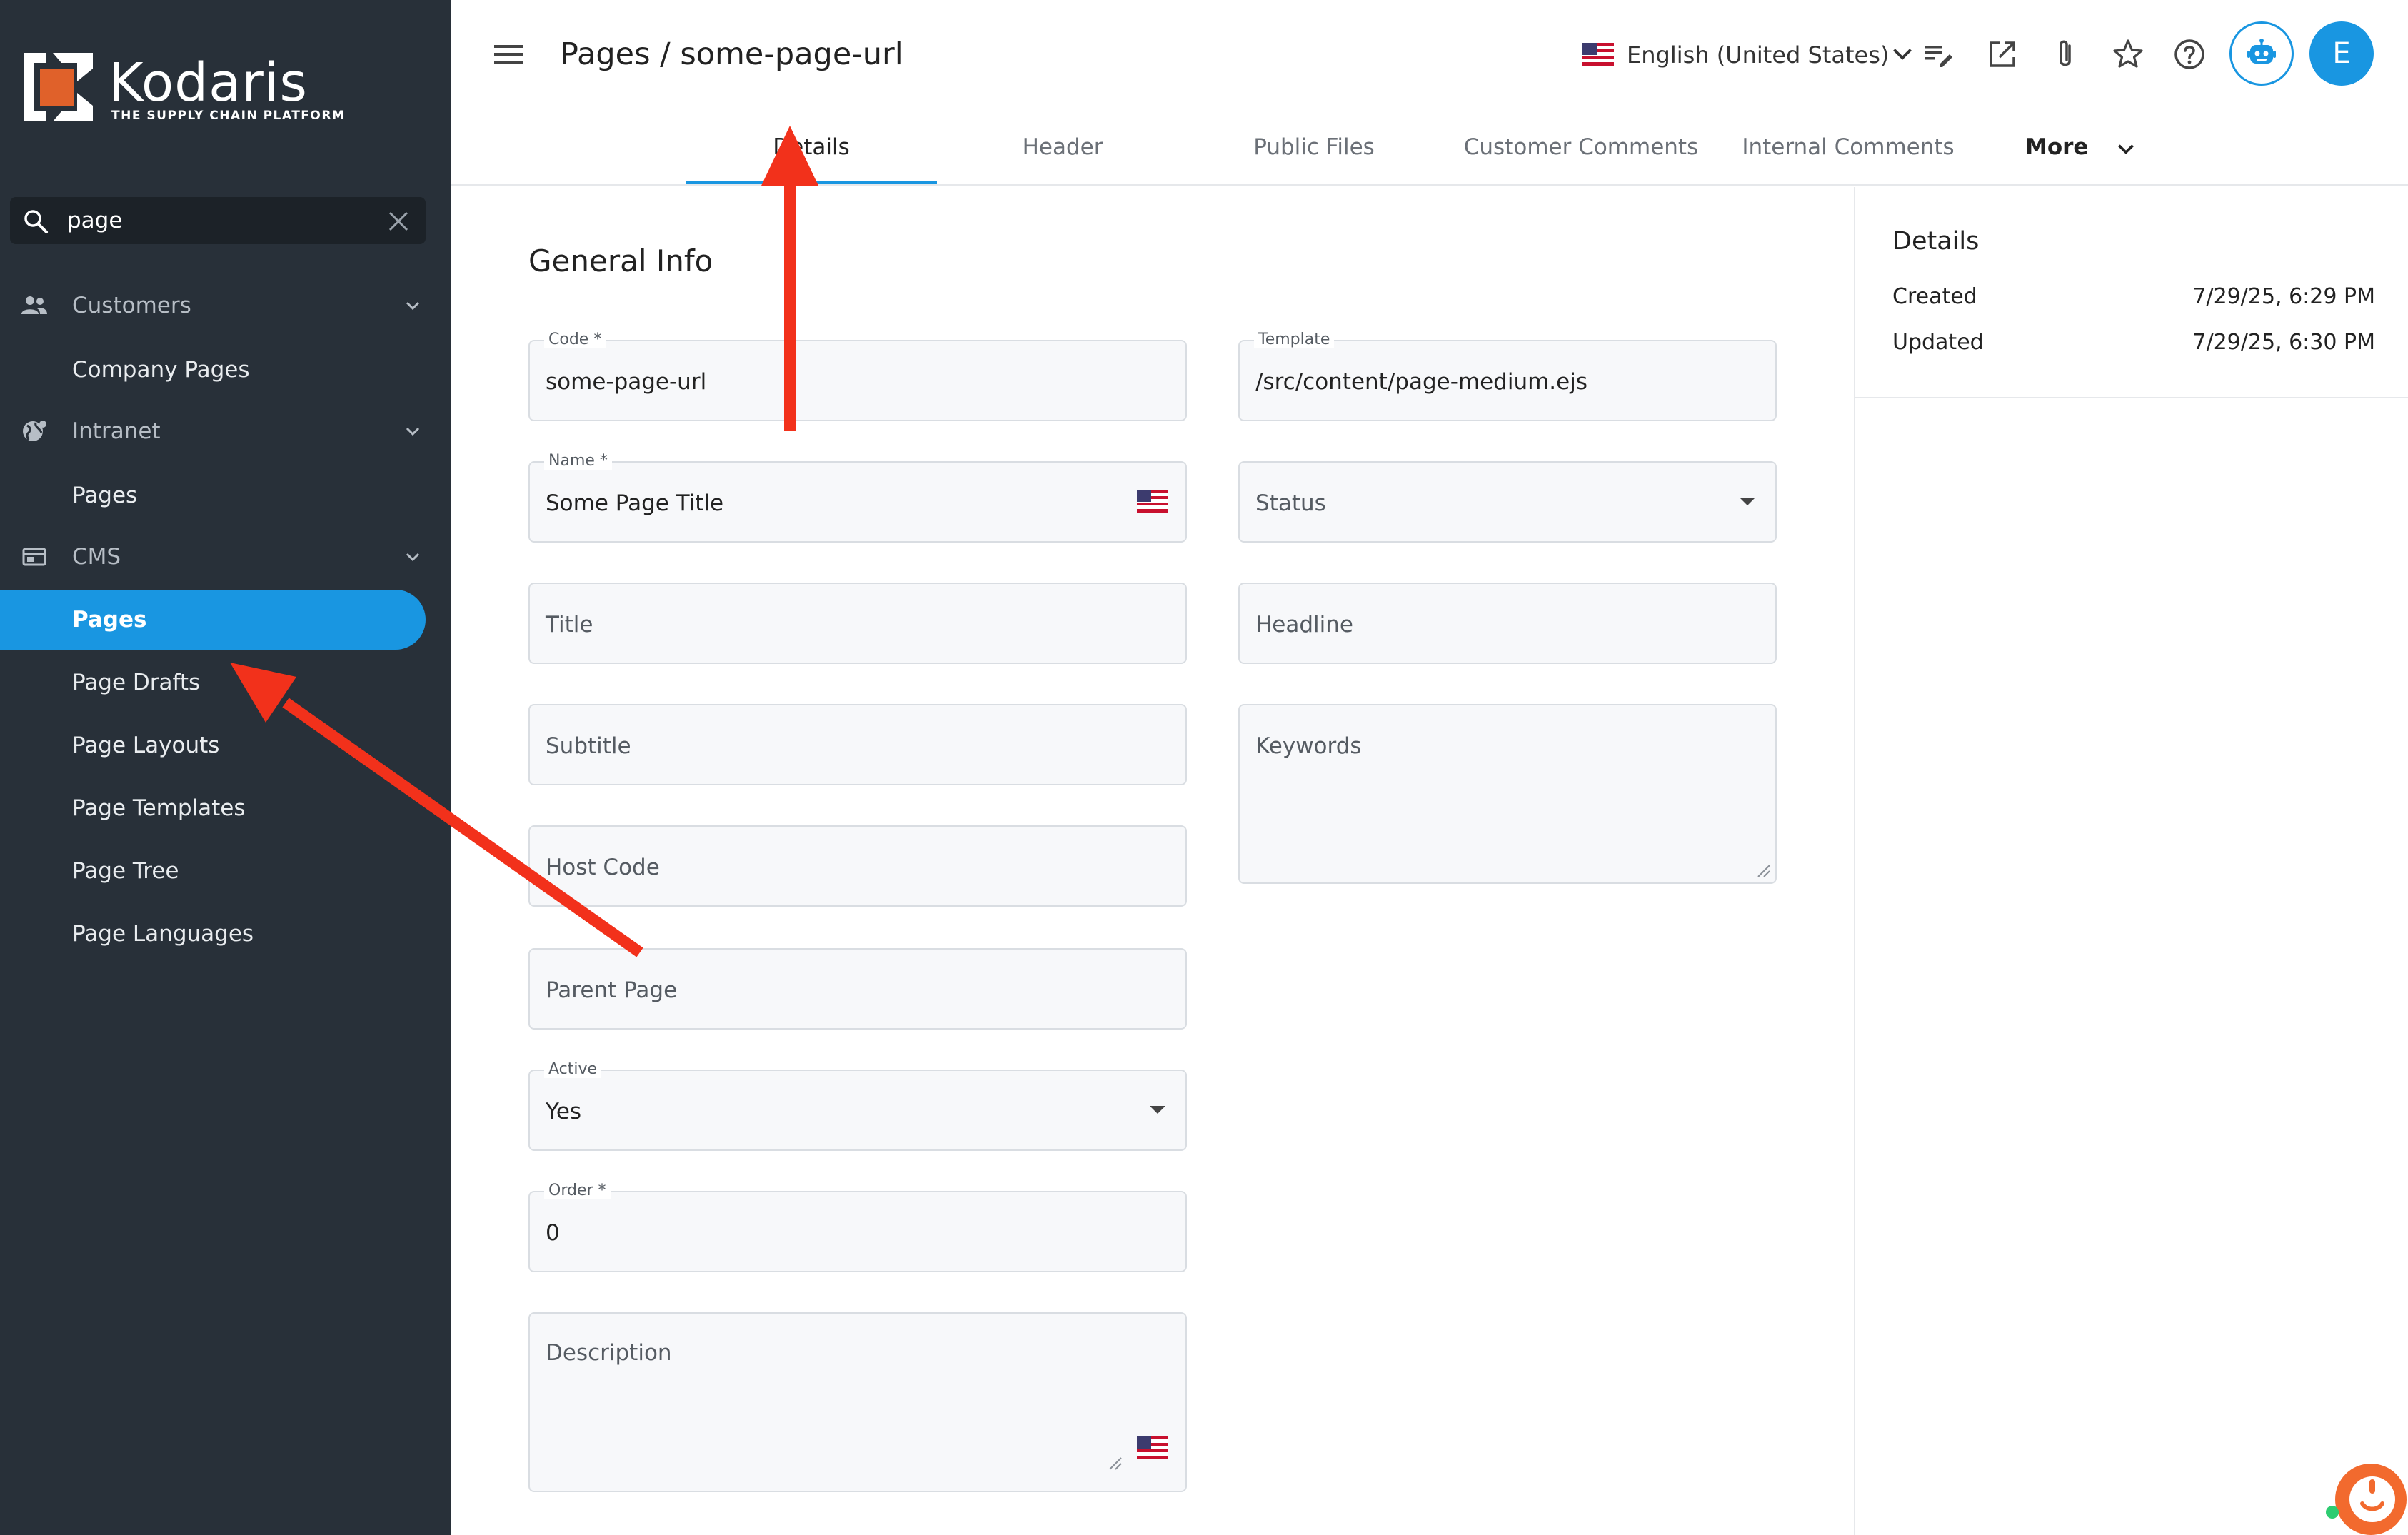 The width and height of the screenshot is (2408, 1535). I want to click on attachment-icon, so click(2066, 54).